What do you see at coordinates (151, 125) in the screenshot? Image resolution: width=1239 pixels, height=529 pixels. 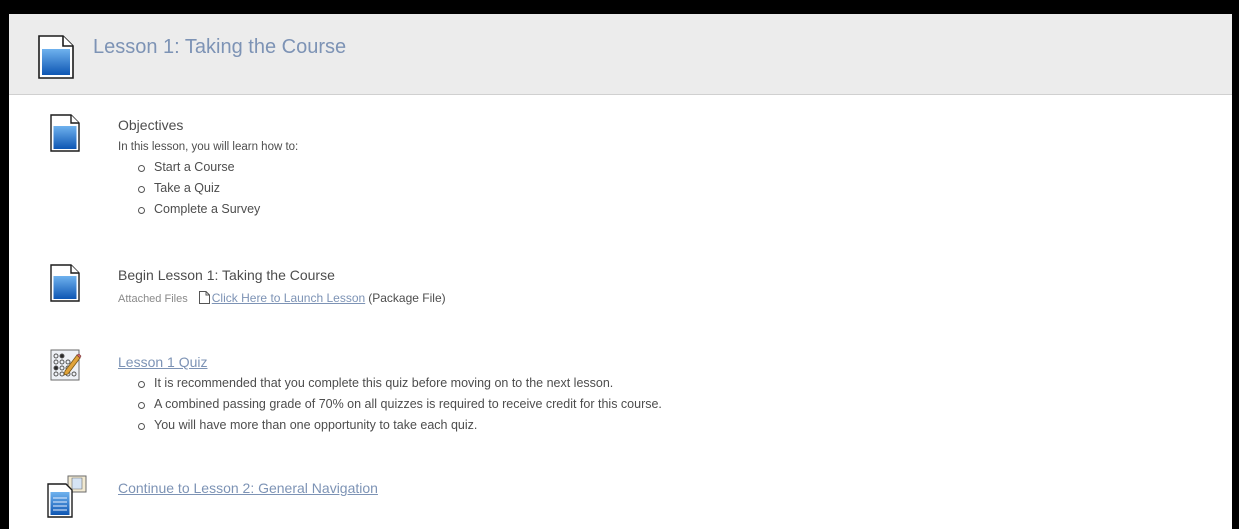 I see `item-title: Objectives` at bounding box center [151, 125].